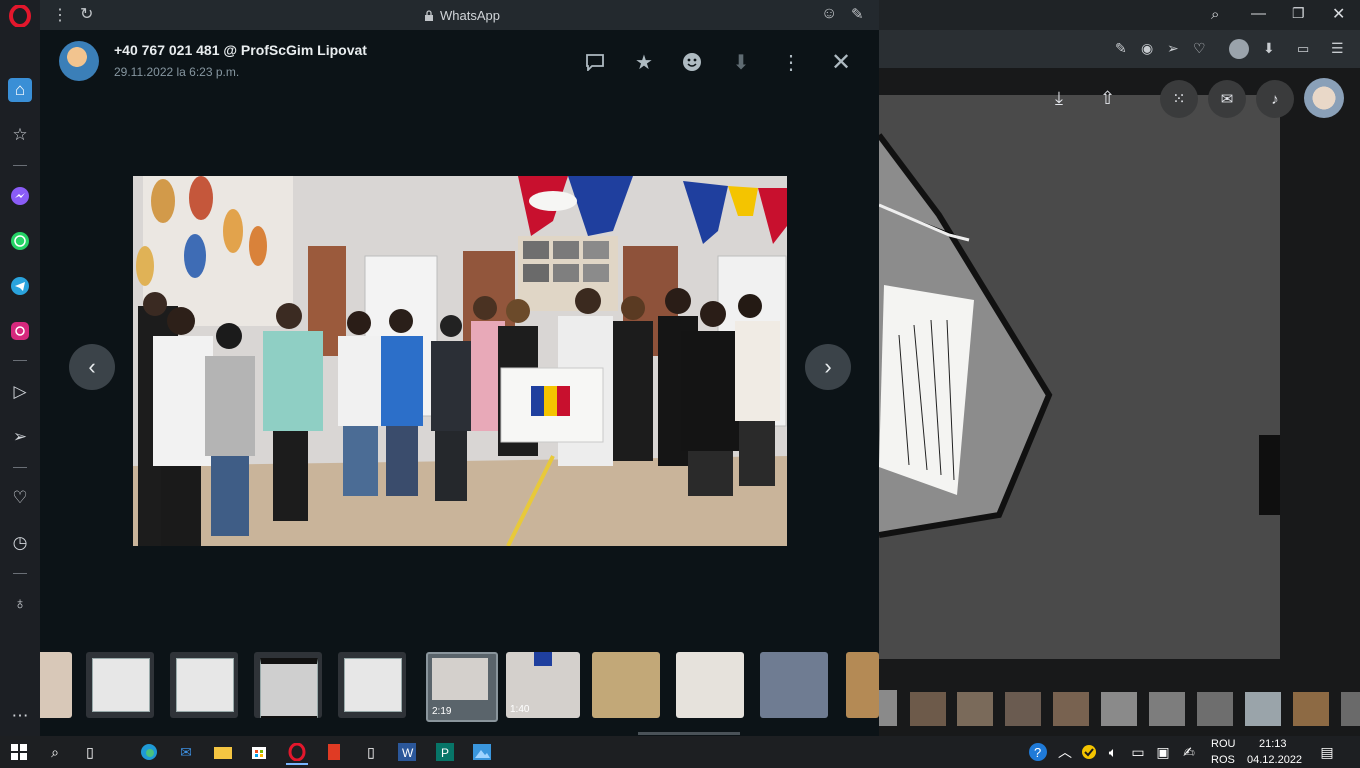 This screenshot has height=768, width=1360. What do you see at coordinates (92, 367) in the screenshot?
I see `previous-media-button: ‹` at bounding box center [92, 367].